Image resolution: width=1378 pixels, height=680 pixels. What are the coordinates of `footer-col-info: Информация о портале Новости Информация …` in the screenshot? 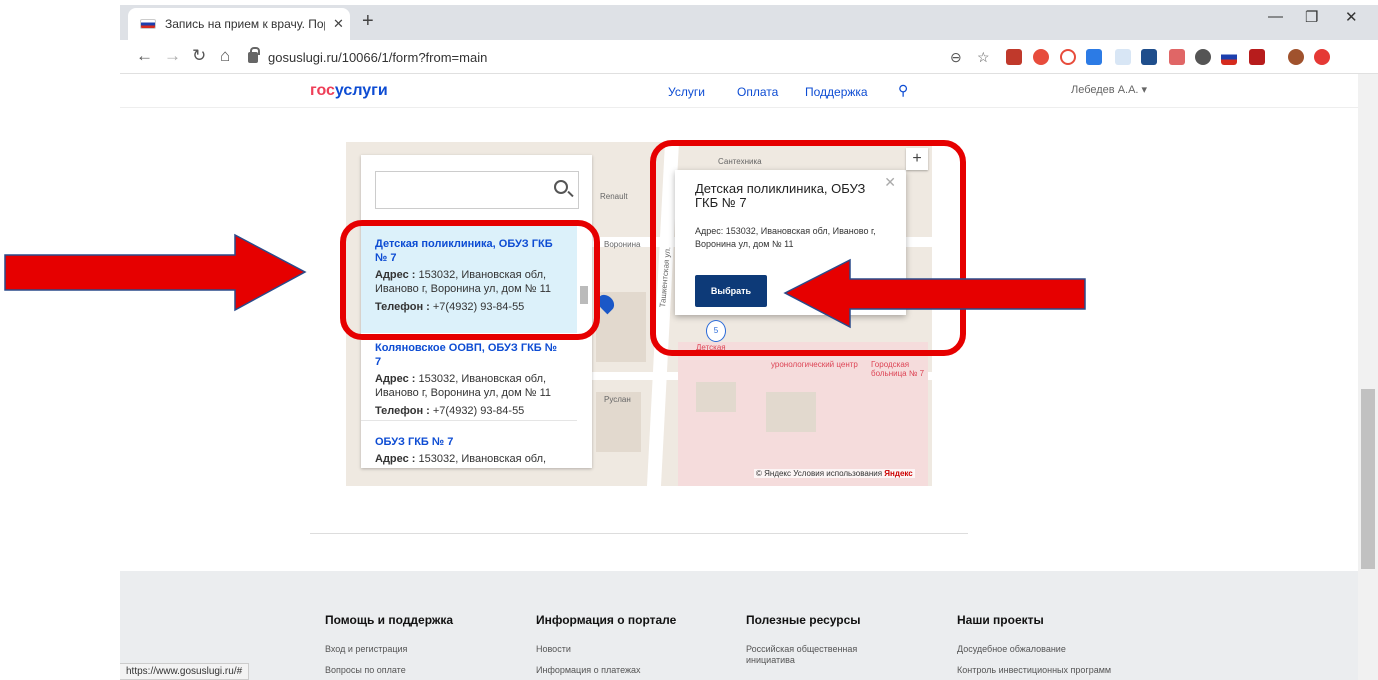 It's located at (631, 646).